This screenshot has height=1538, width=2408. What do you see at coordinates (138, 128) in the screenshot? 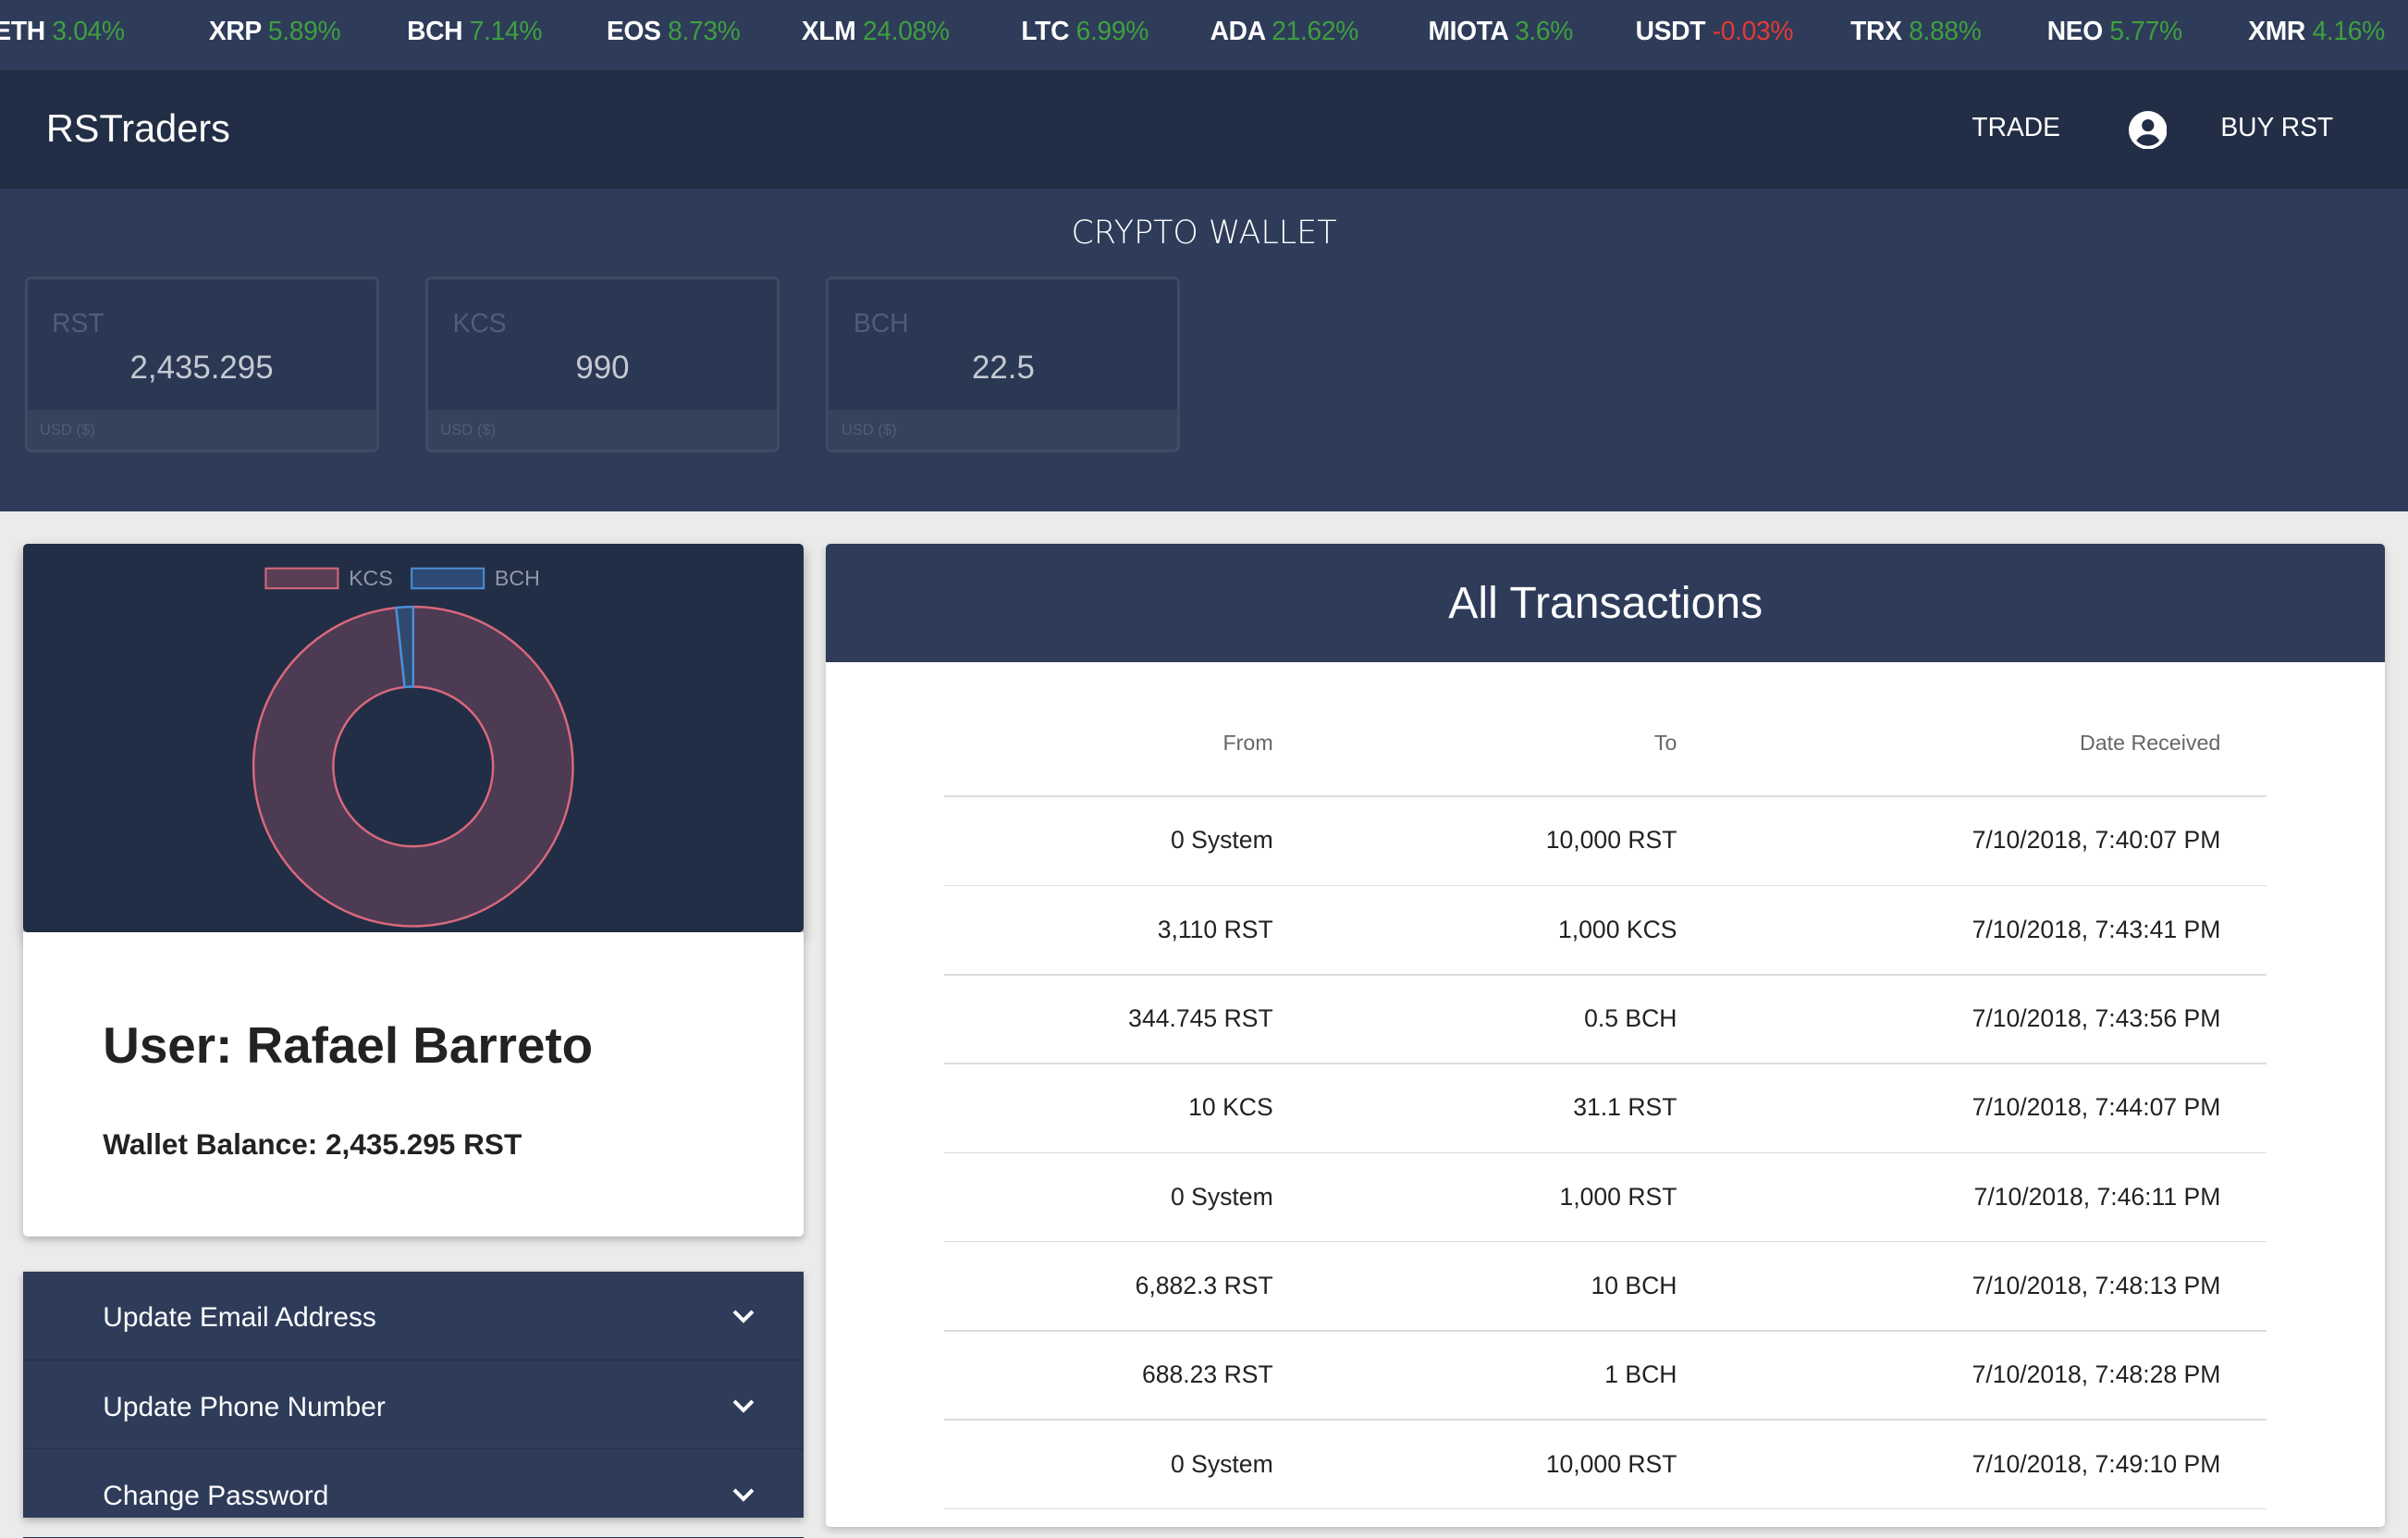
I see `brand-logo: RSTraders` at bounding box center [138, 128].